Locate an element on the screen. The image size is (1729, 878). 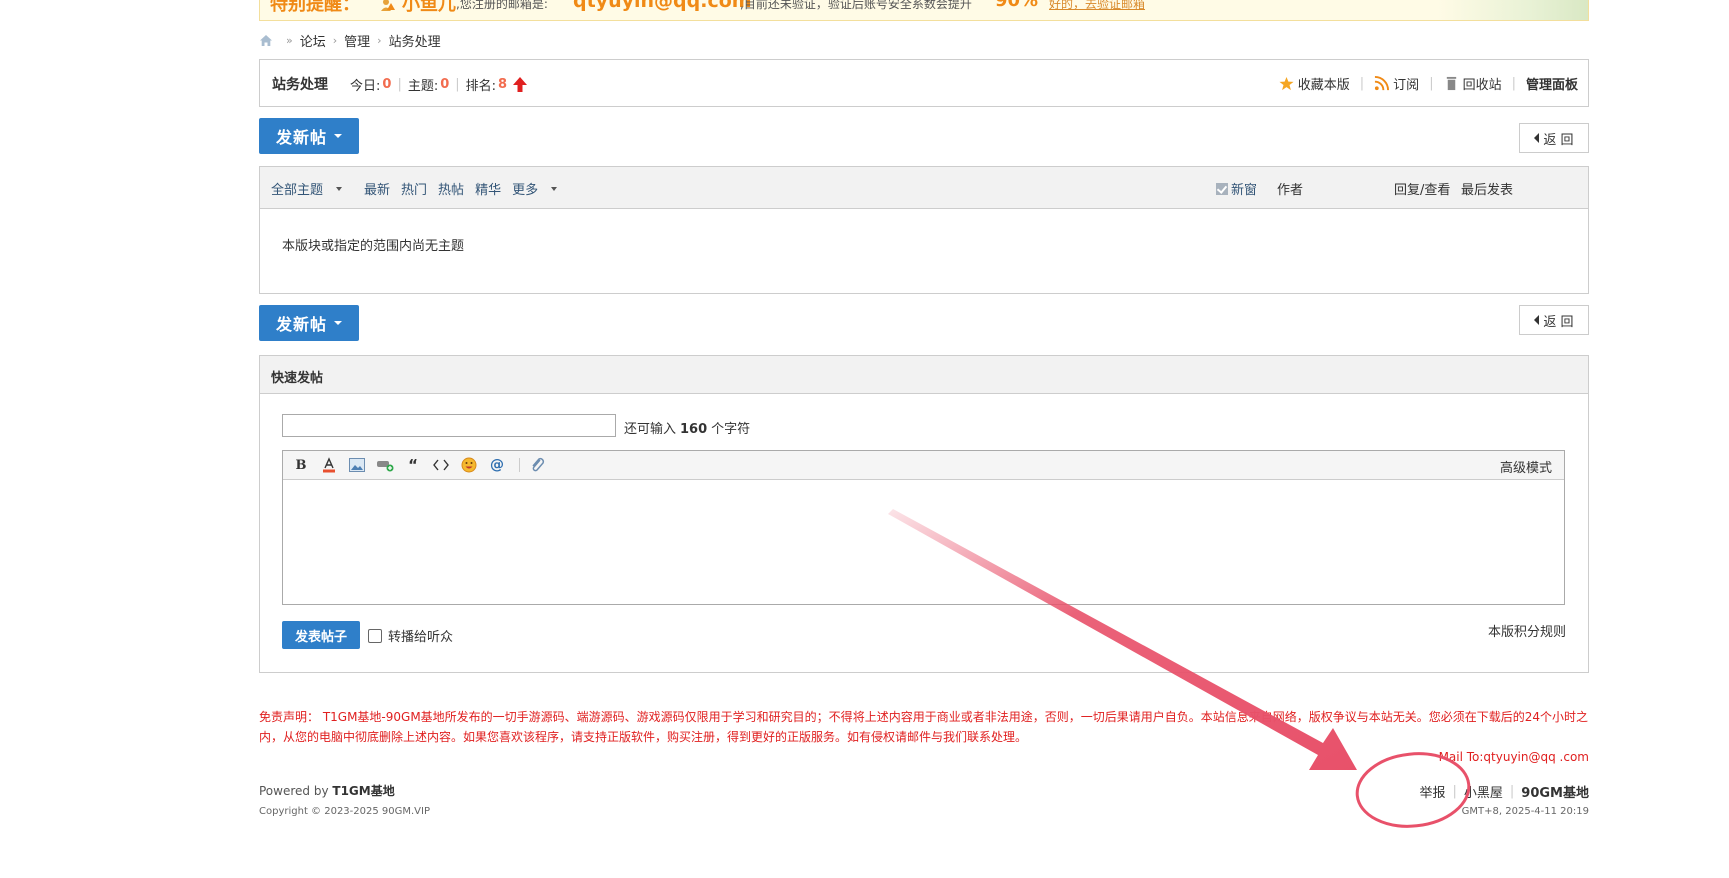
verify-email-link: 好的，去验证邮箱 is located at coordinates (1097, 6).